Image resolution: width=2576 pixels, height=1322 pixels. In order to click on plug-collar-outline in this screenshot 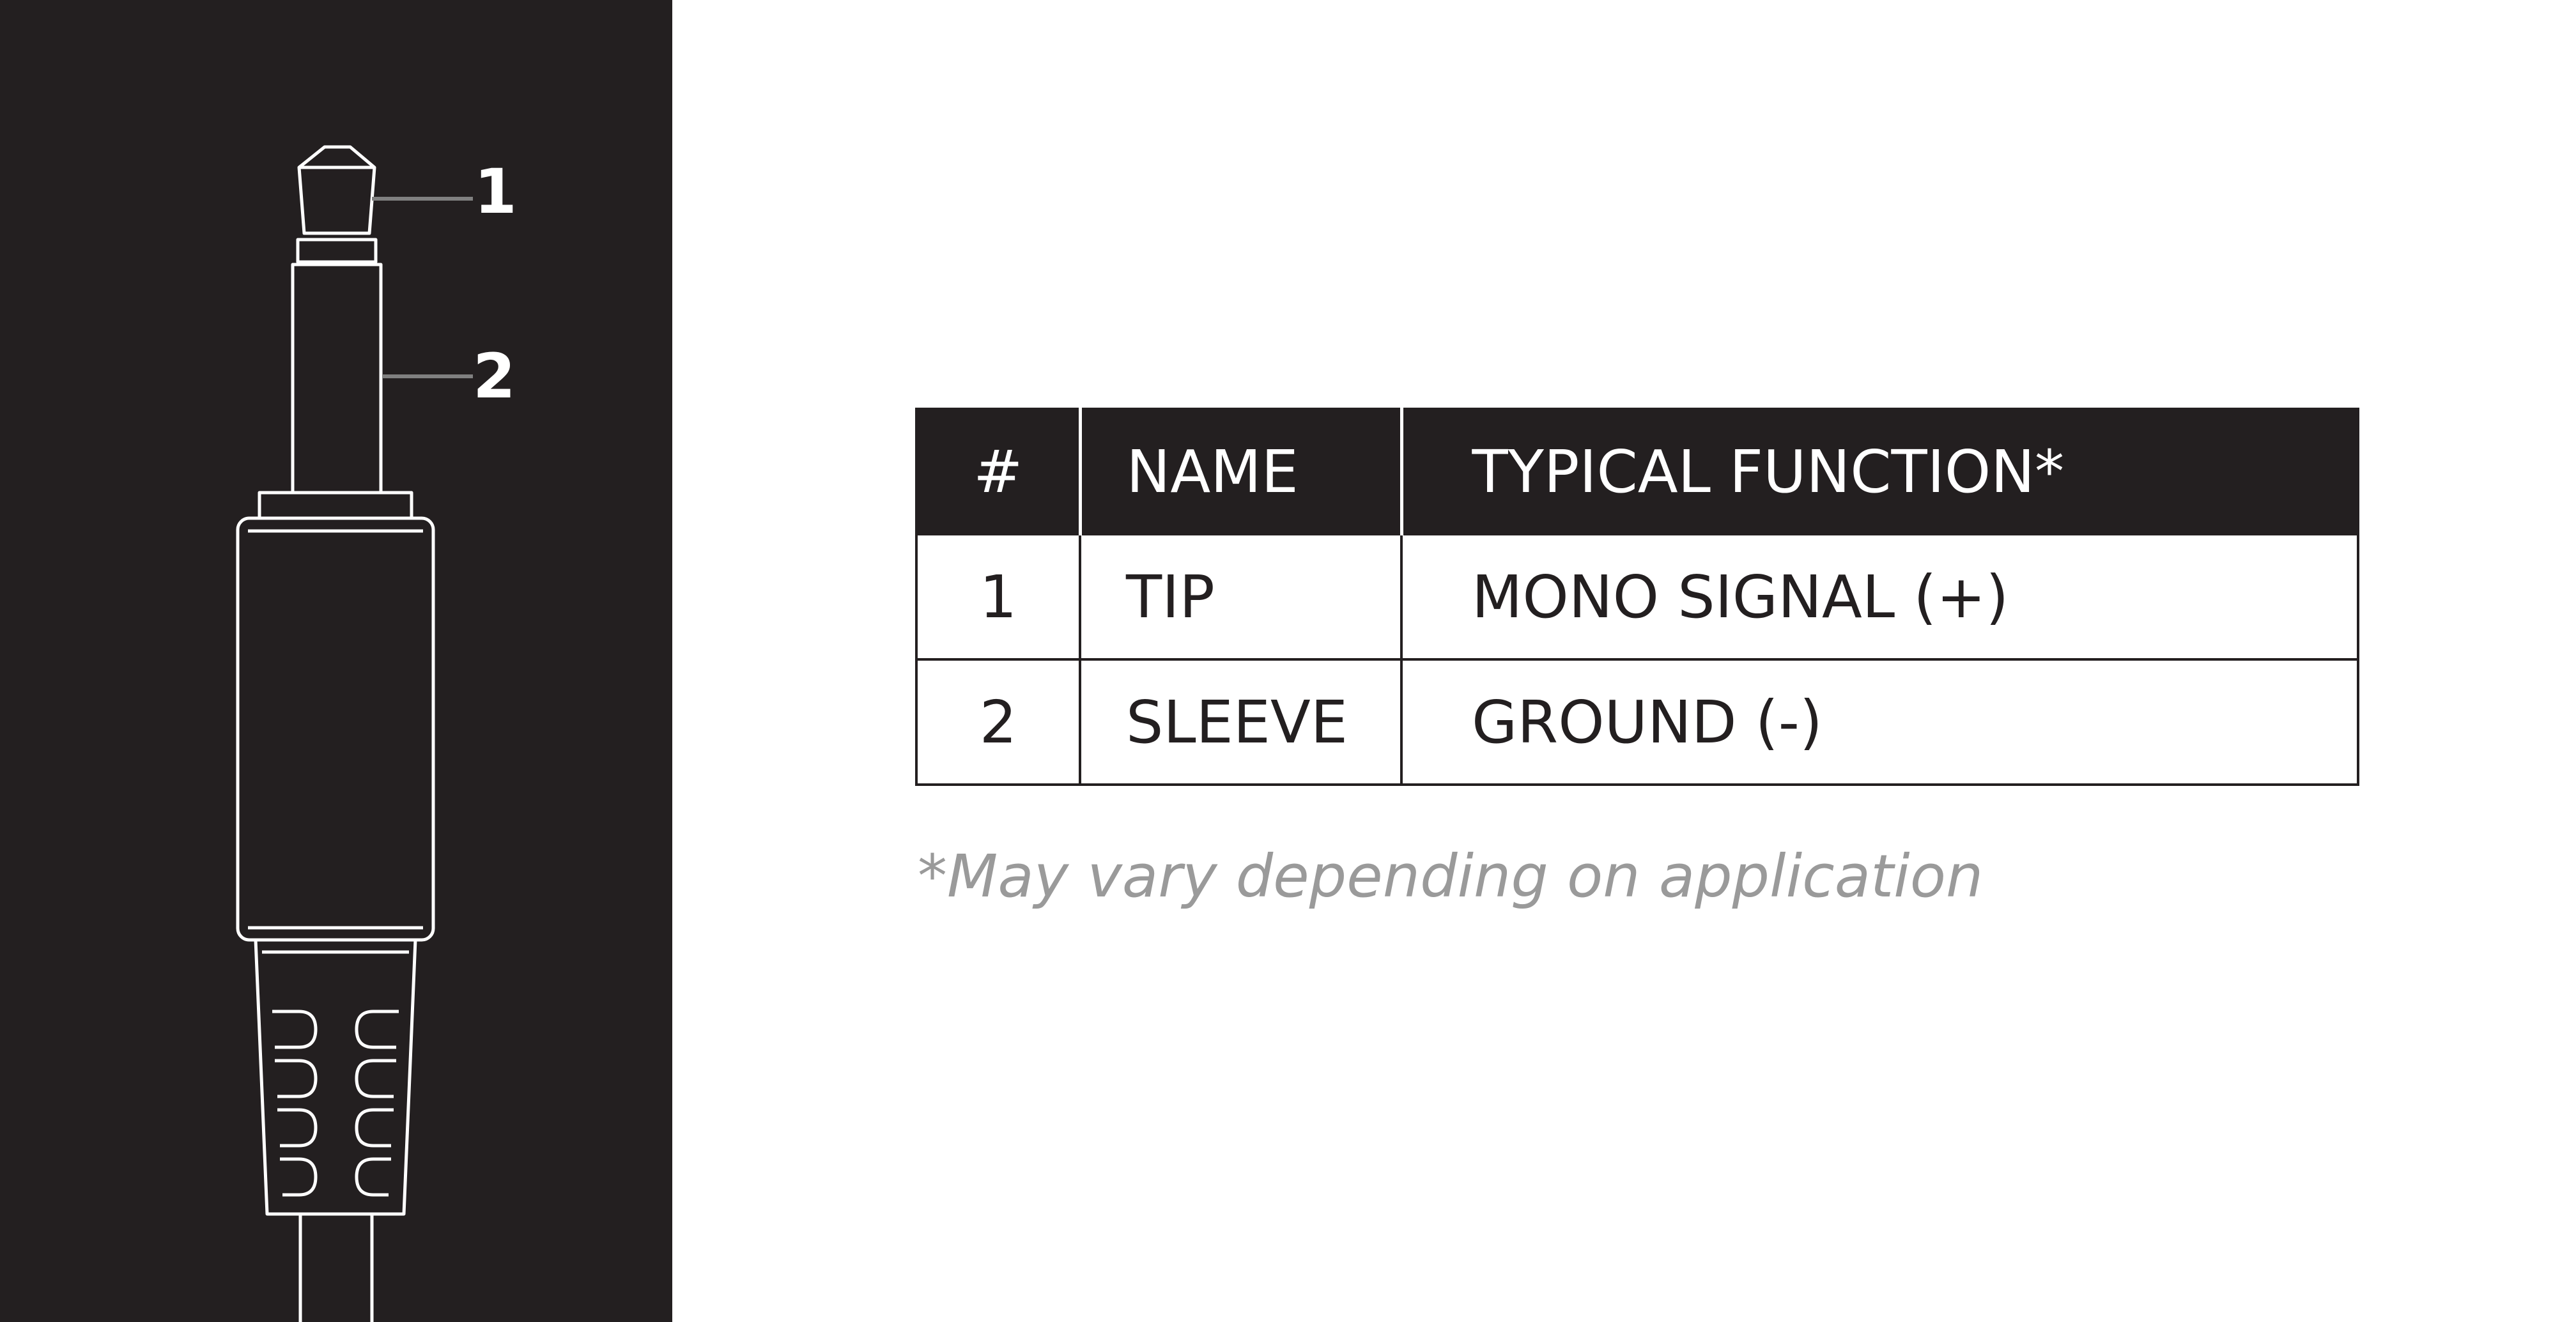, I will do `click(335, 505)`.